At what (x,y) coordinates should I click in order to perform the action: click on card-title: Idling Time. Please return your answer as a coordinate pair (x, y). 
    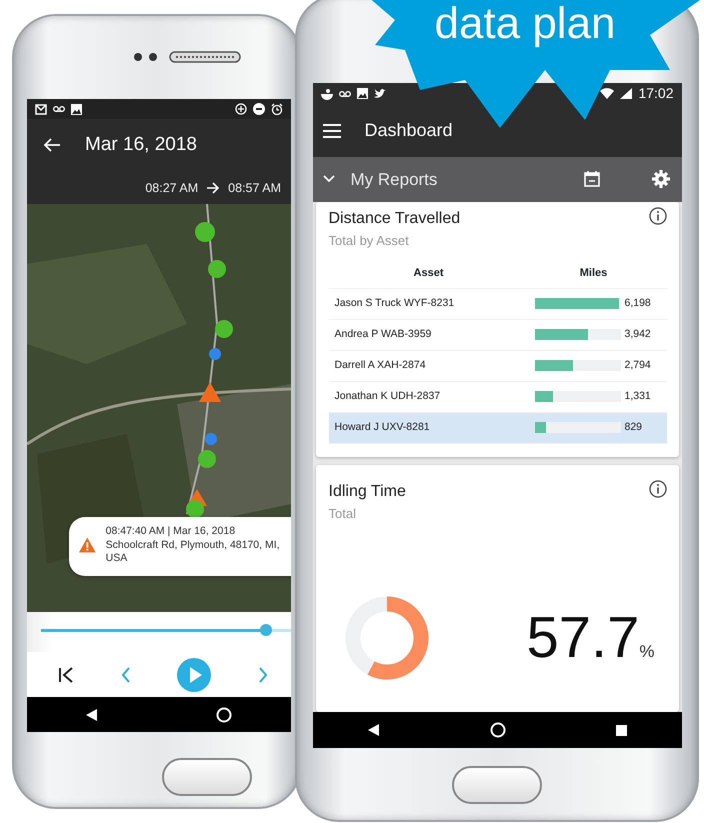
    Looking at the image, I should click on (367, 492).